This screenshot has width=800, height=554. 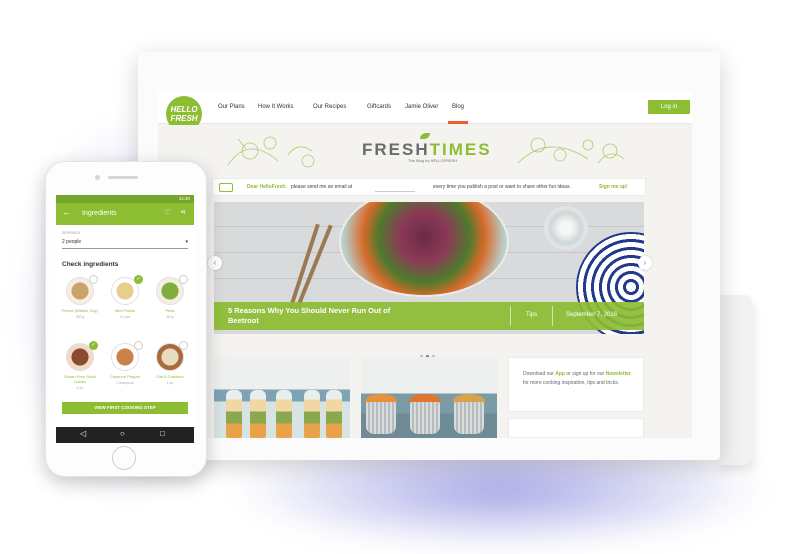 I want to click on phone-camera, so click(x=97, y=177).